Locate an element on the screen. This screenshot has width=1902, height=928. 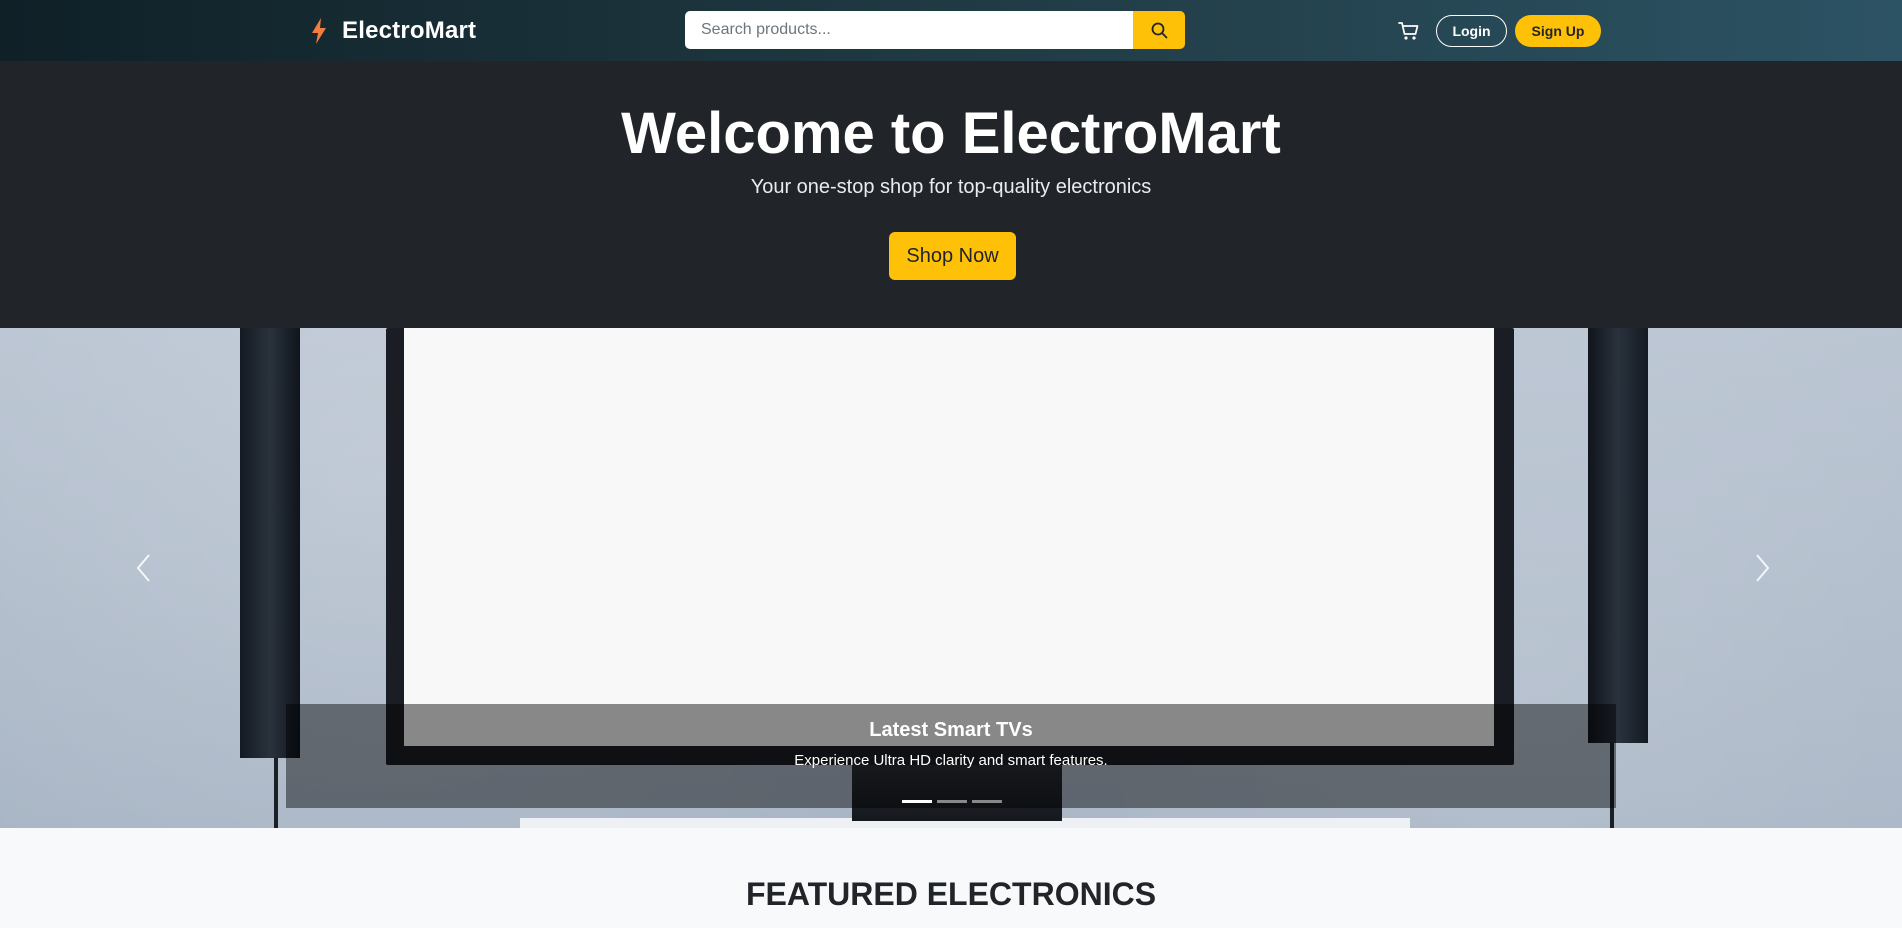
speaker-right-image is located at coordinates (1618, 535).